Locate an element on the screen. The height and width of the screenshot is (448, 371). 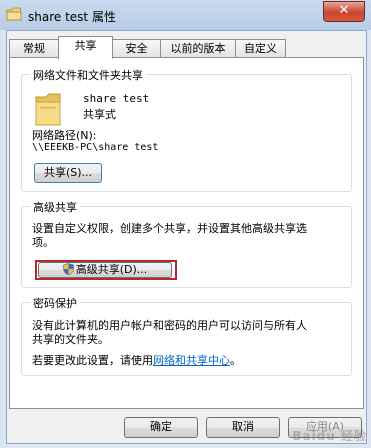
tab-previous-versions: 以前的版本 is located at coordinates (198, 48).